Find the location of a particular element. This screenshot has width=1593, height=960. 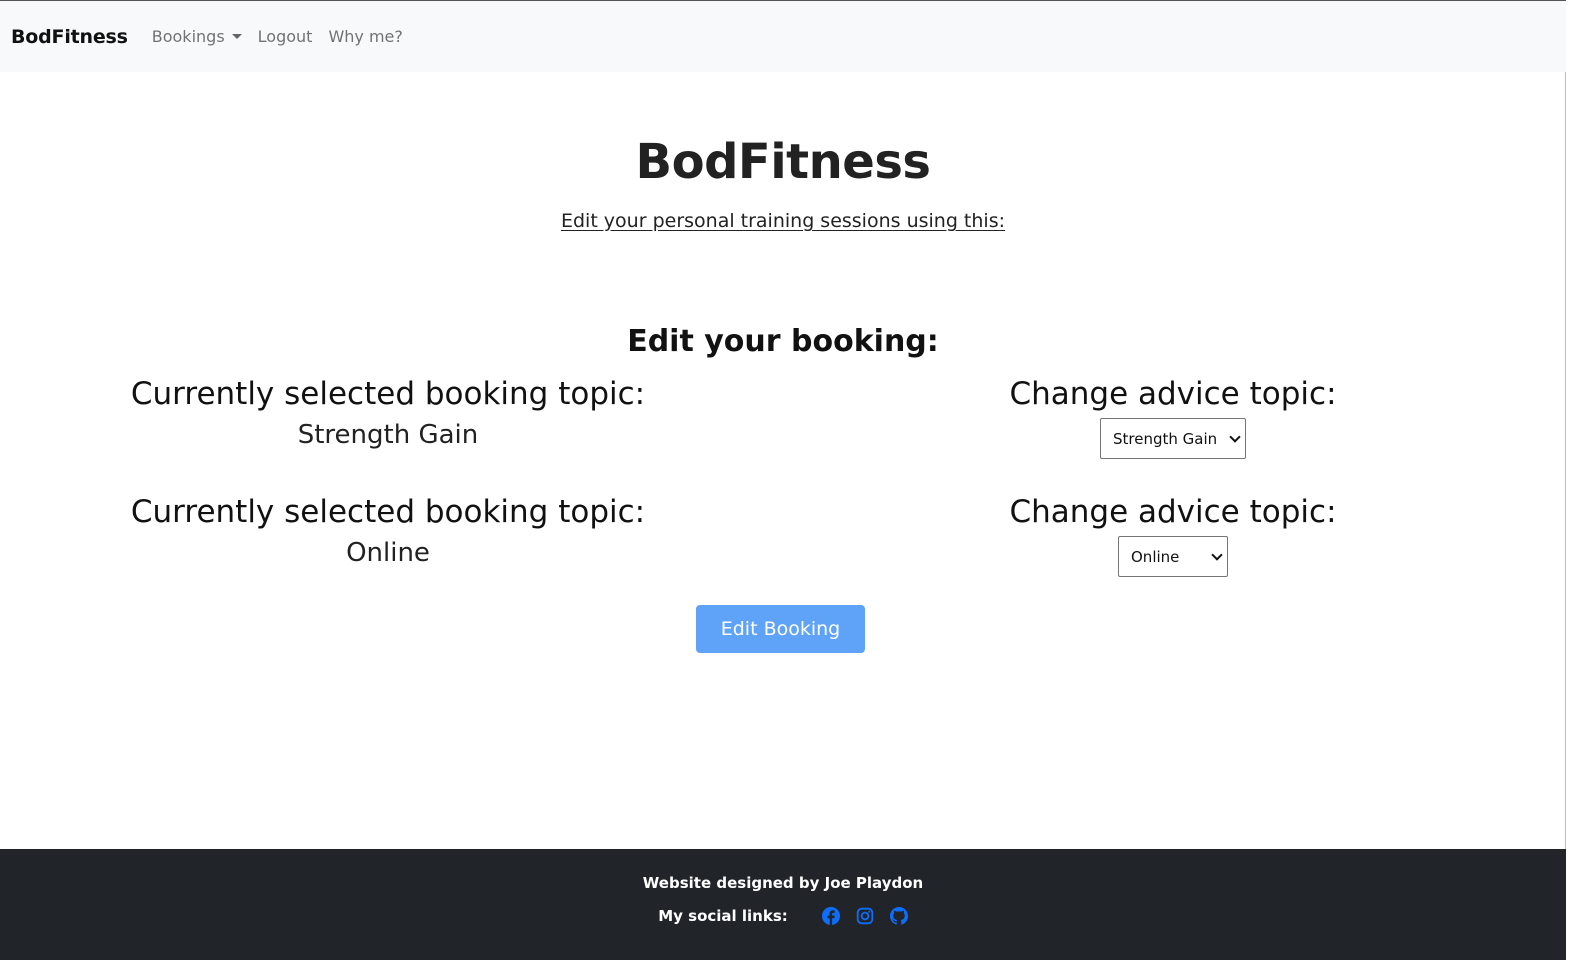

nav-item-why-me: Why me? is located at coordinates (365, 36).